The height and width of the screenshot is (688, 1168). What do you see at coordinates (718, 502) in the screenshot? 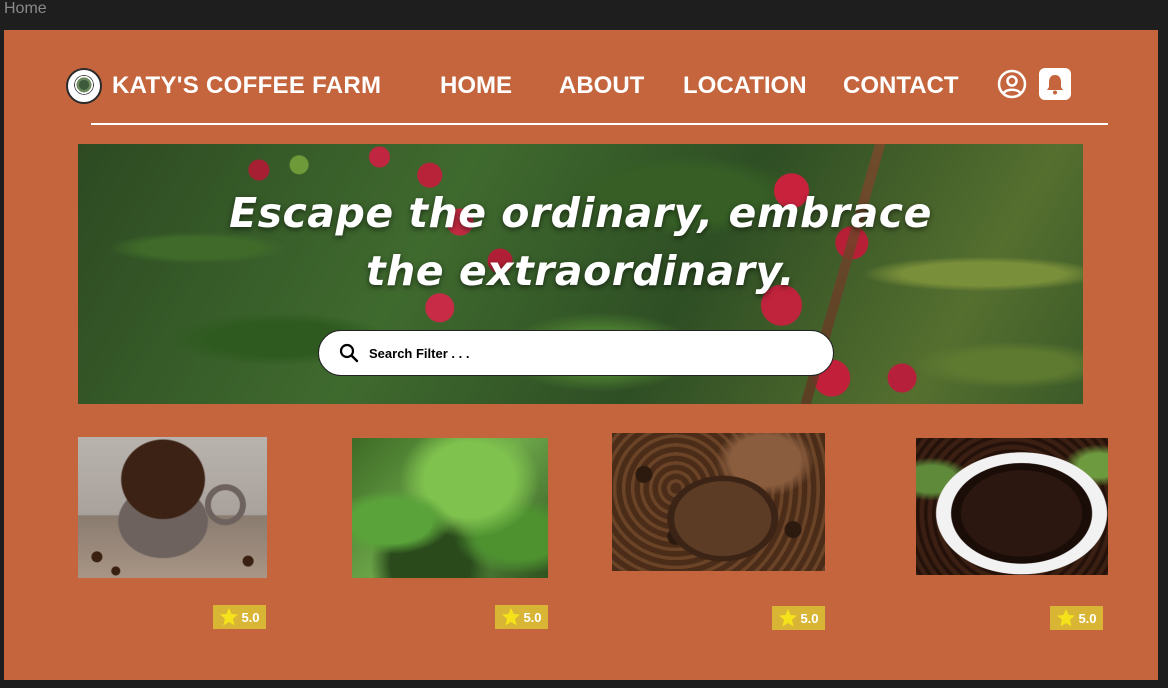
I see `product-image-coffee-beans-bowls` at bounding box center [718, 502].